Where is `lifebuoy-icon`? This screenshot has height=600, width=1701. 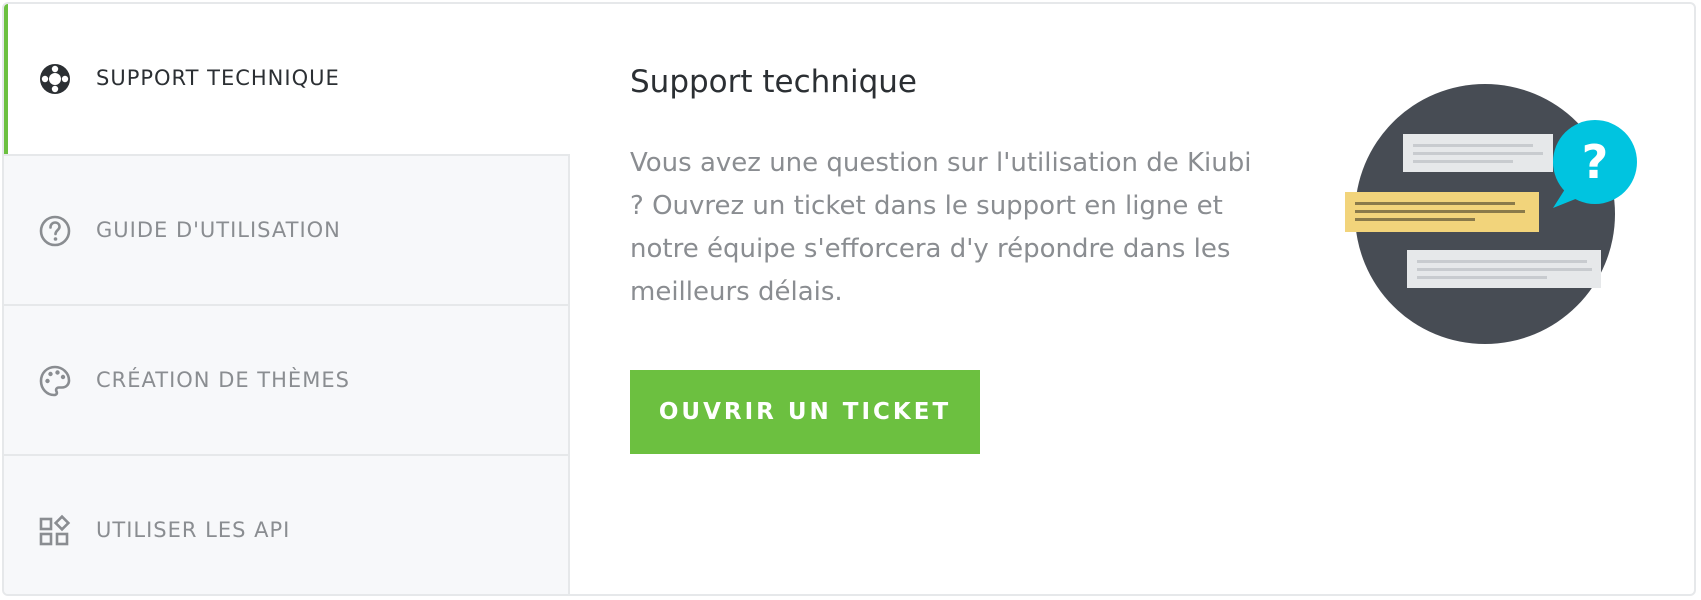 lifebuoy-icon is located at coordinates (55, 79).